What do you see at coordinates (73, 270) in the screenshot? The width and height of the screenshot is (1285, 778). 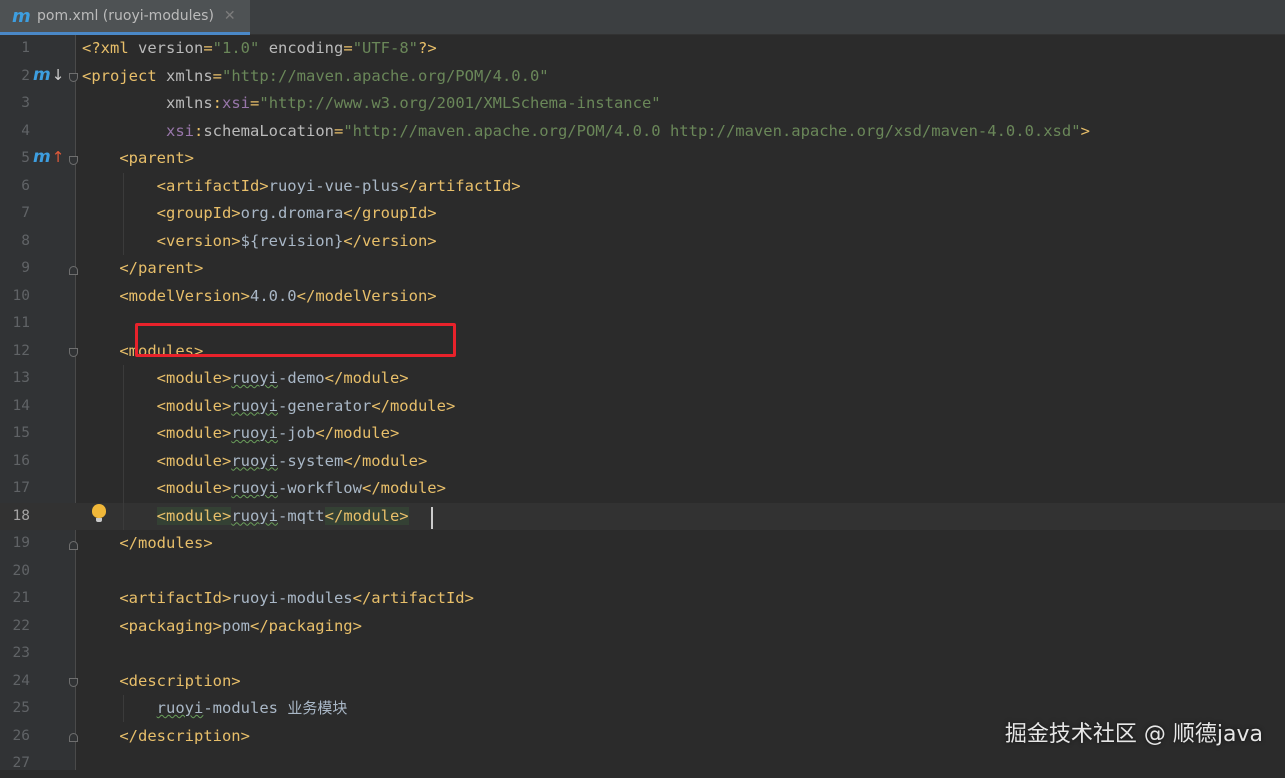 I see `unfold-parent-icon` at bounding box center [73, 270].